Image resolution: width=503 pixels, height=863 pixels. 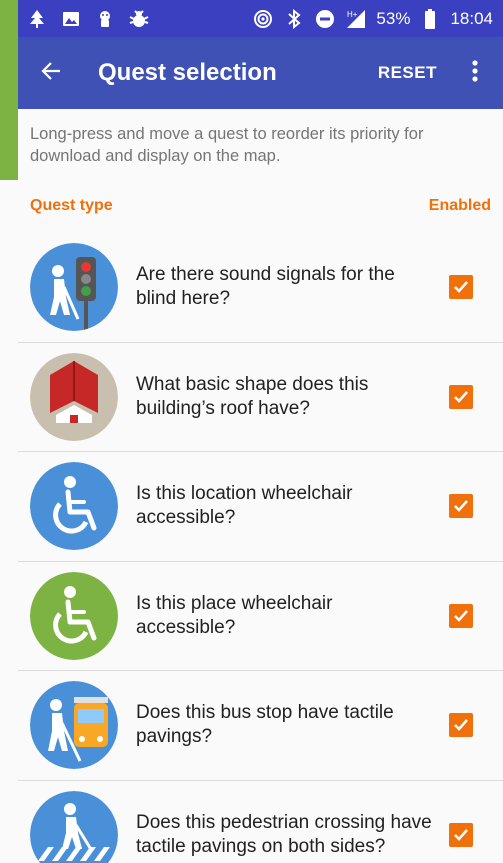 I want to click on enabled-header: Enabled, so click(x=459, y=205).